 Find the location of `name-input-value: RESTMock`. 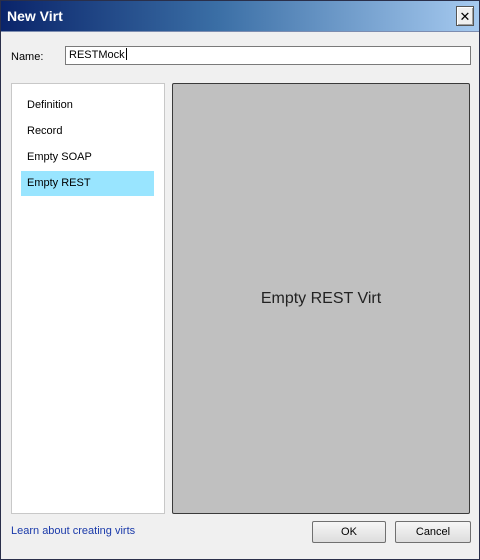

name-input-value: RESTMock is located at coordinates (97, 55).